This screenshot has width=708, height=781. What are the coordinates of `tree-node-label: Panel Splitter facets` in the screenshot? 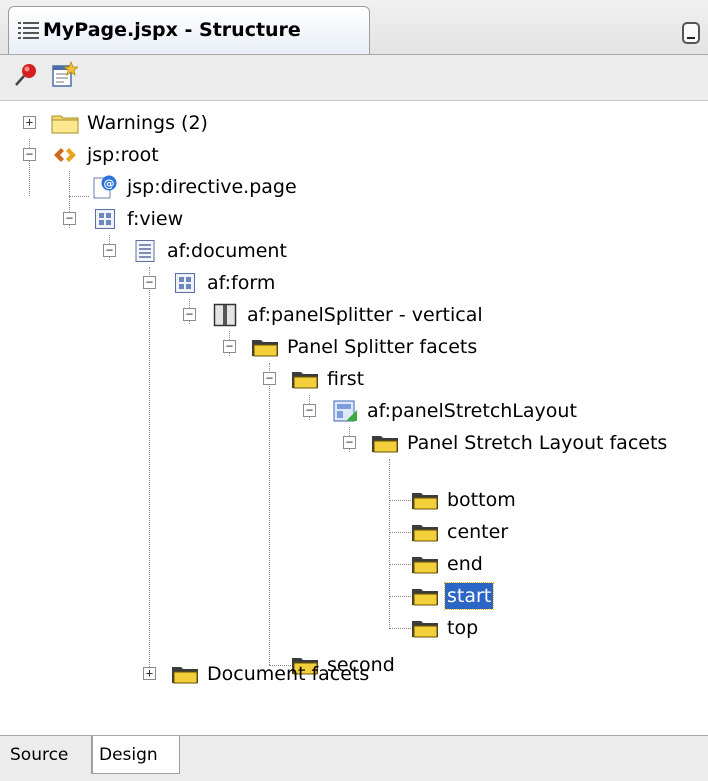 It's located at (382, 347).